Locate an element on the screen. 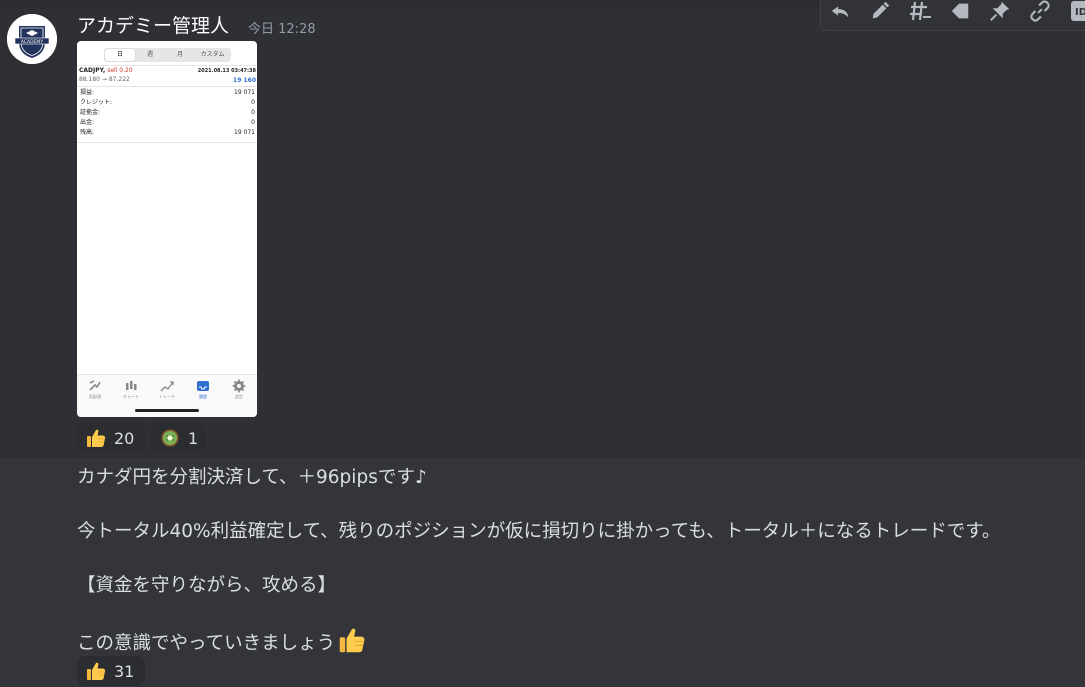 The width and height of the screenshot is (1085, 687). message-line: カナダ円を分割決済して、＋96pipsです♪ is located at coordinates (252, 477).